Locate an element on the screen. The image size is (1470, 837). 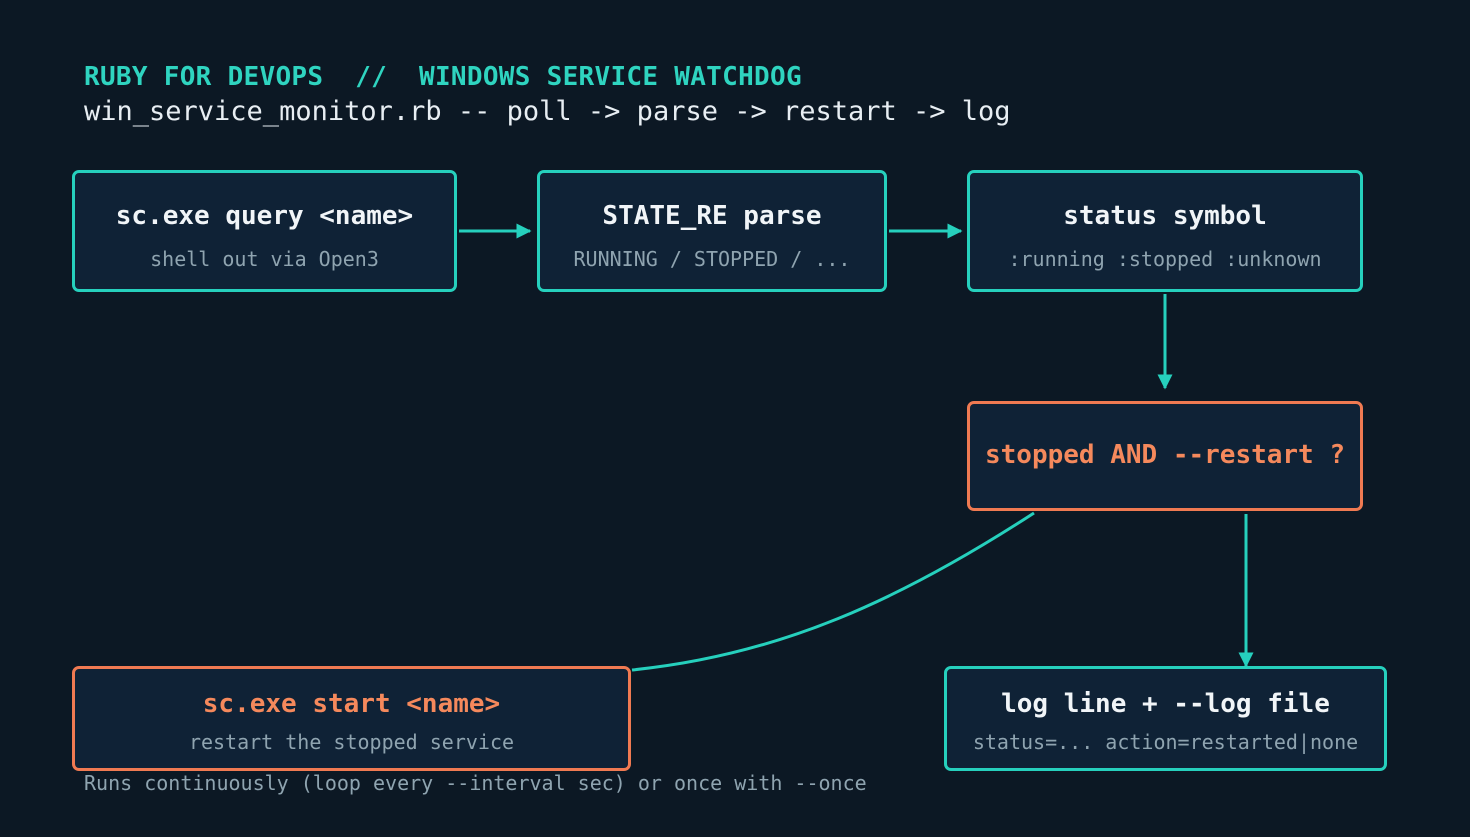
node-sc-query: sc.exe query <name> shell out via Open3 is located at coordinates (264, 231).